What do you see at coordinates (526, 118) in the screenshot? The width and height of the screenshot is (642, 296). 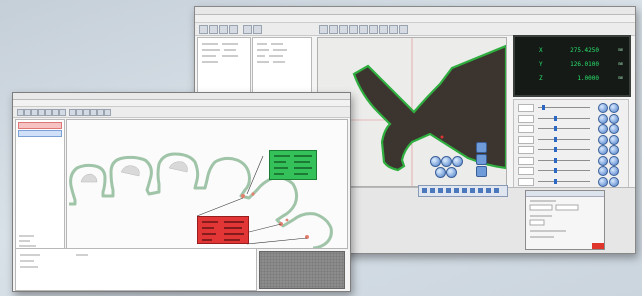 I see `light-channel-label` at bounding box center [526, 118].